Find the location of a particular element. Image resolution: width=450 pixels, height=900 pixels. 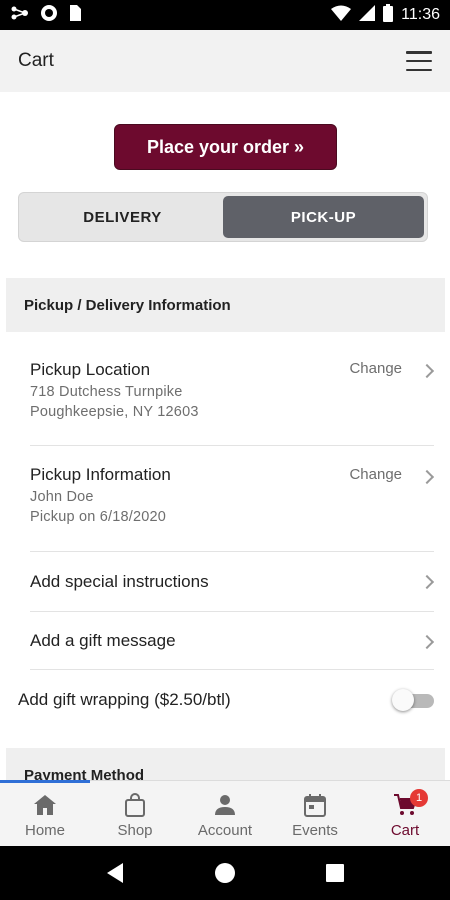

battery-icon is located at coordinates (388, 15).